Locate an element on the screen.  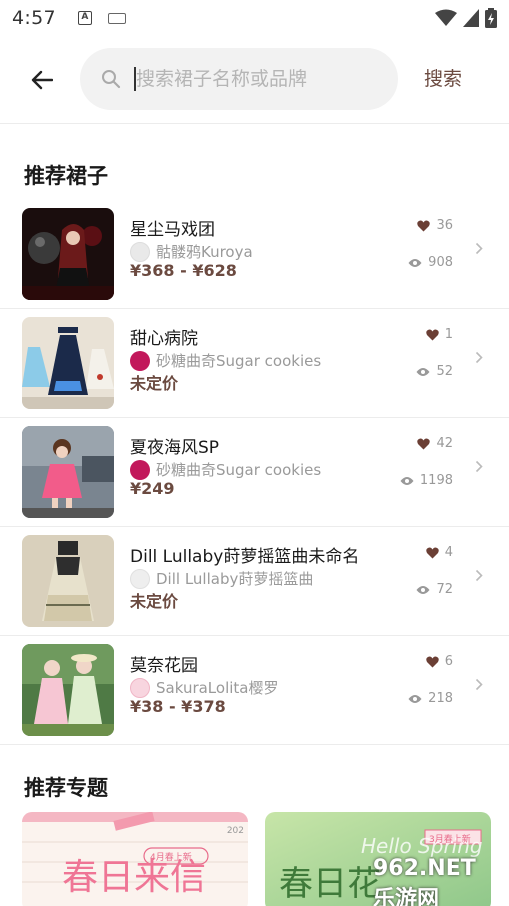
back-button is located at coordinates (42, 80).